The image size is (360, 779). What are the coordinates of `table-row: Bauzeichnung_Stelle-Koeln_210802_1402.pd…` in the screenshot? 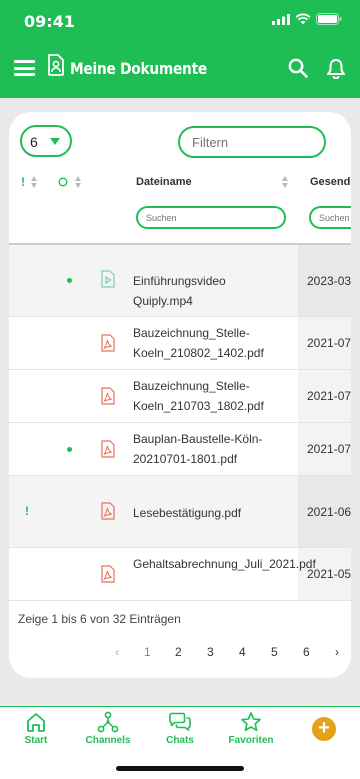 It's located at (180, 343).